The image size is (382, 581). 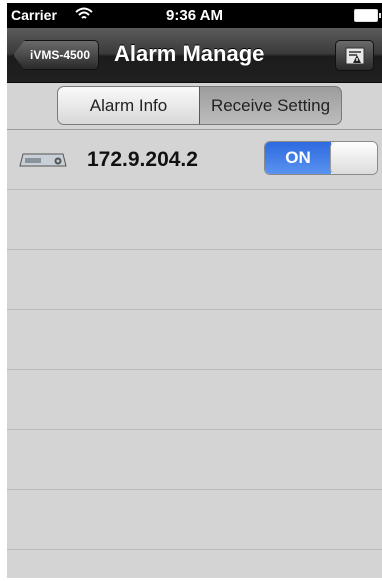 I want to click on battery-icon, so click(x=367, y=15).